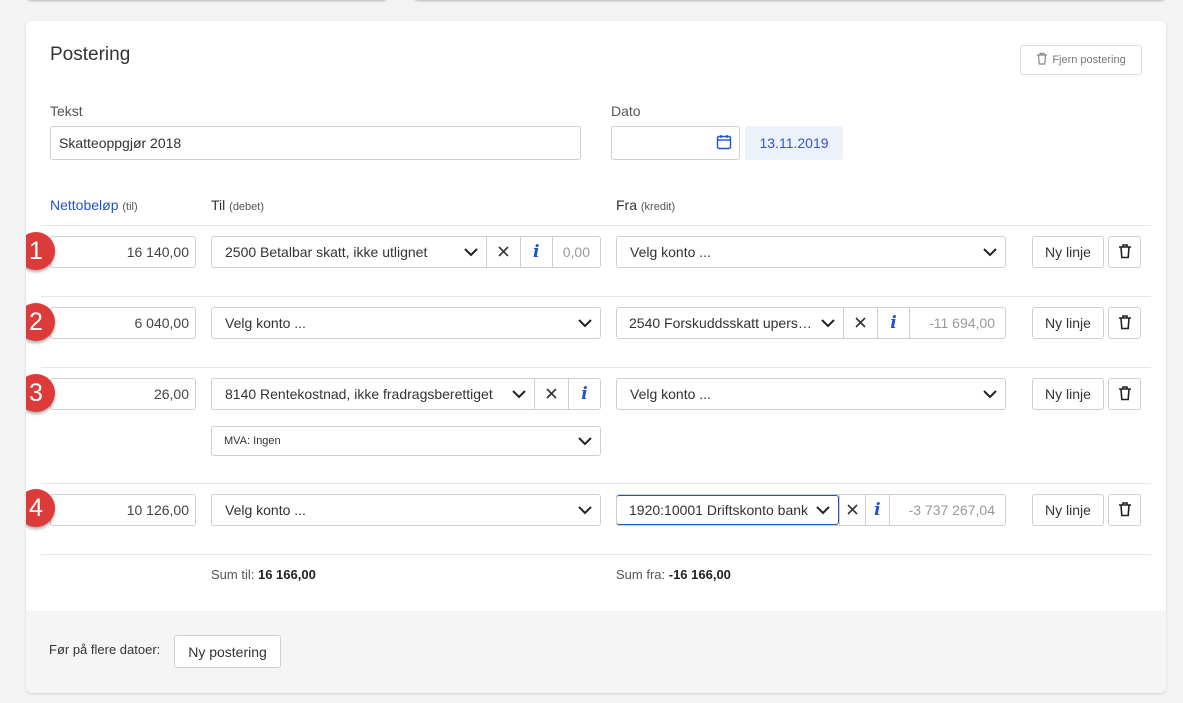  What do you see at coordinates (957, 323) in the screenshot?
I see `from-balance-2: -11 694,00` at bounding box center [957, 323].